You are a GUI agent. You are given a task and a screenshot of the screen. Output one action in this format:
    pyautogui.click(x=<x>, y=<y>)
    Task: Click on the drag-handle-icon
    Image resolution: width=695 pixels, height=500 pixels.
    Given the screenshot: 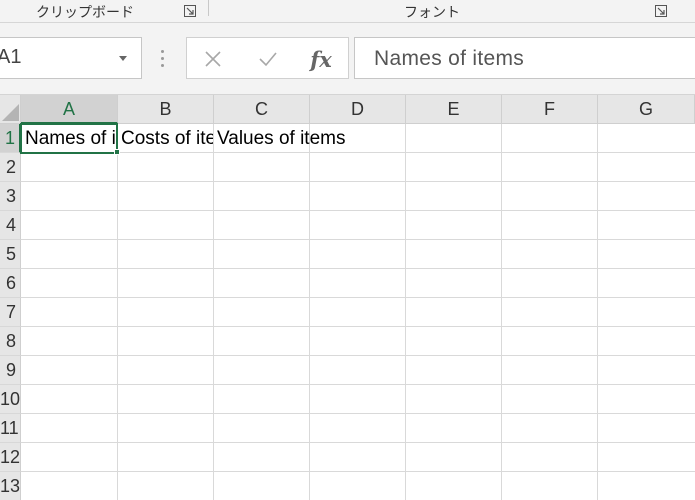 What is the action you would take?
    pyautogui.click(x=162, y=58)
    